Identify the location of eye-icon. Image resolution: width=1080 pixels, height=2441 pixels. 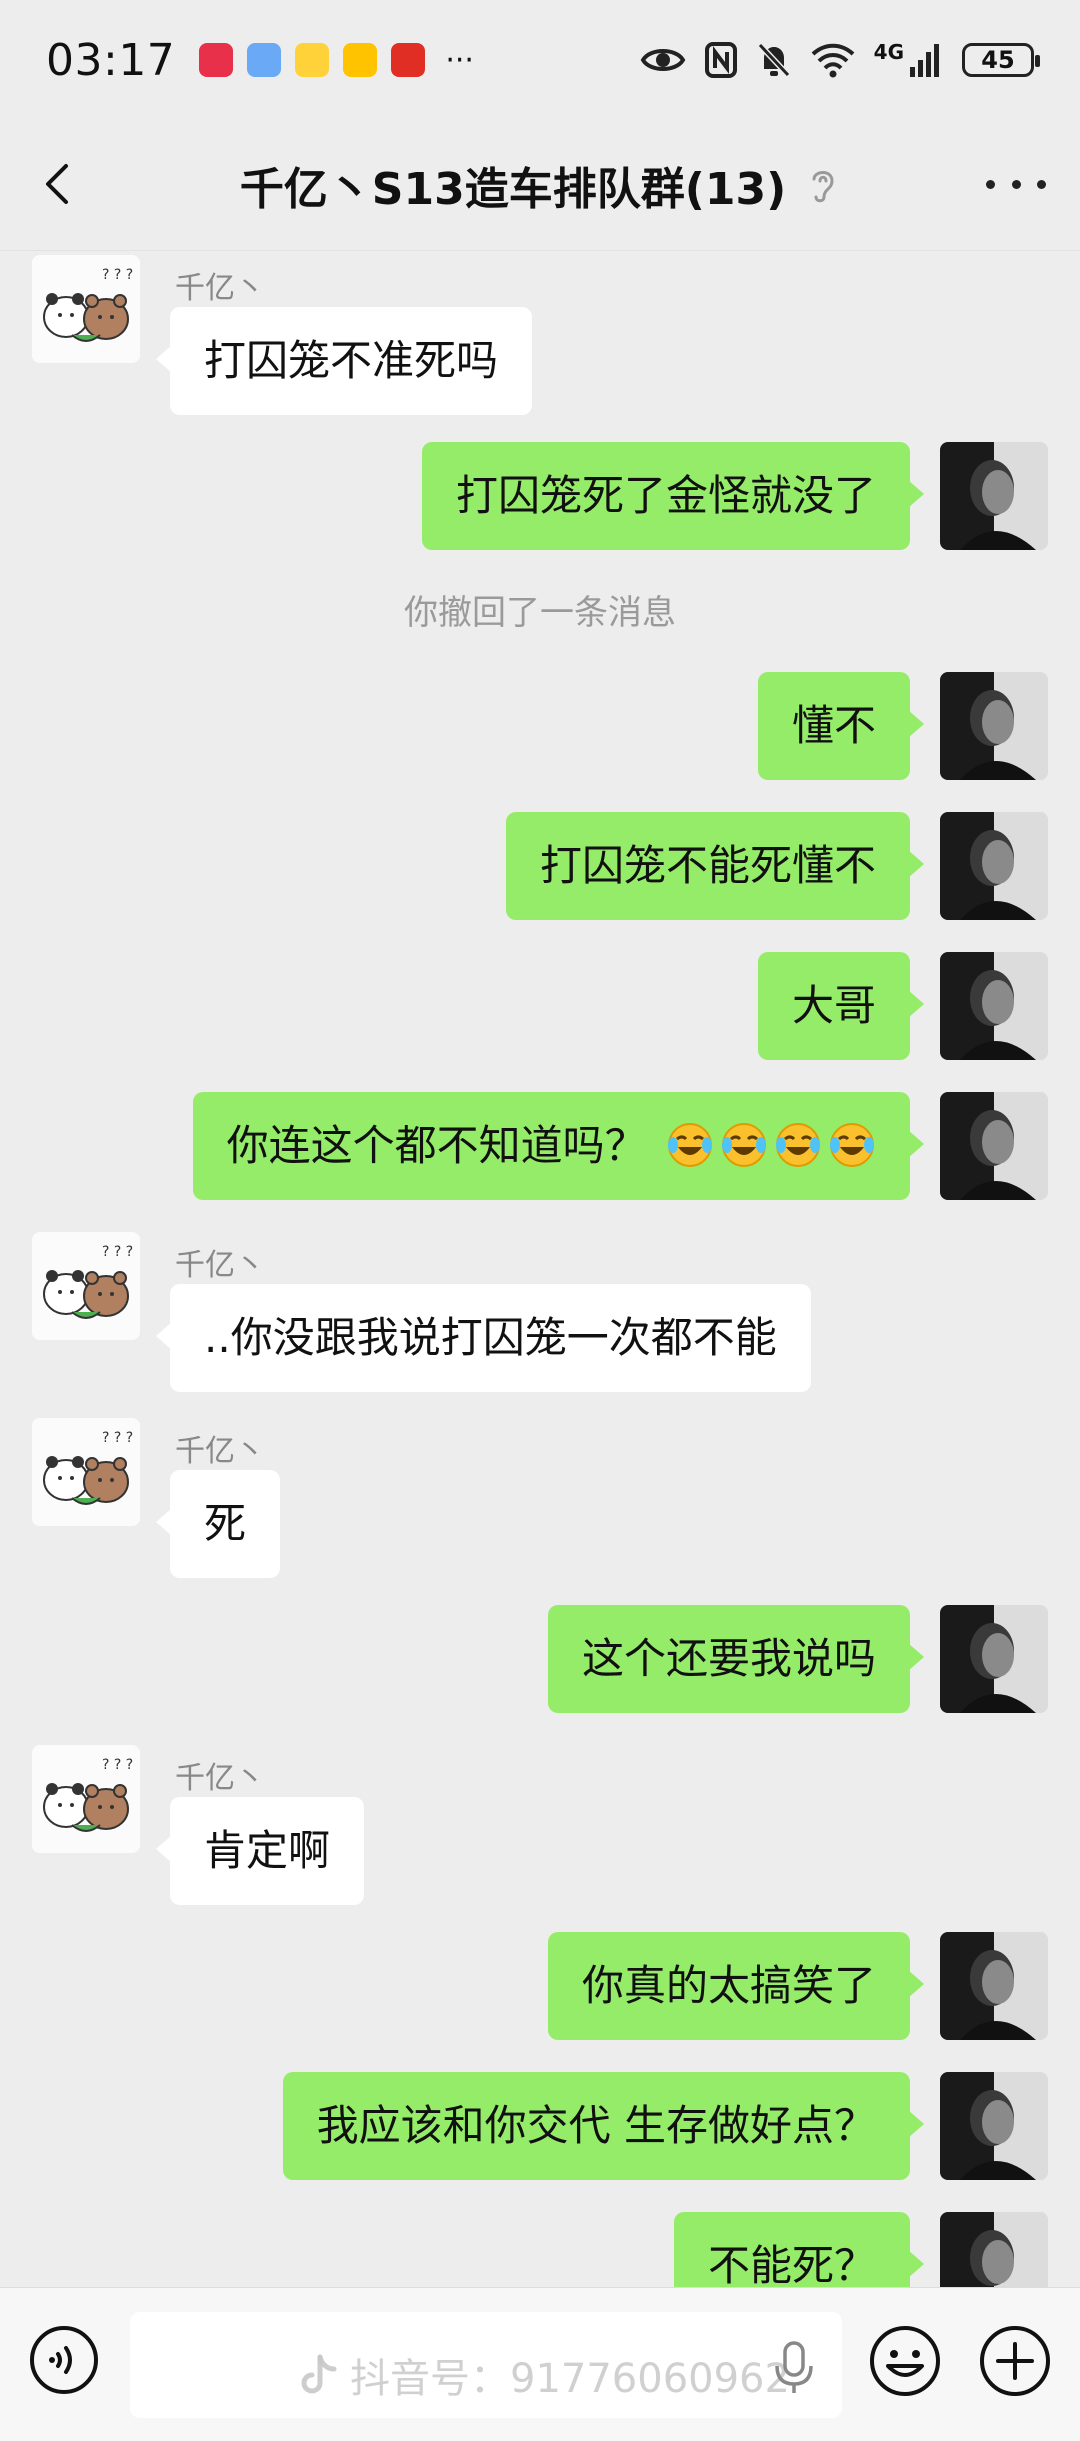
(662, 60).